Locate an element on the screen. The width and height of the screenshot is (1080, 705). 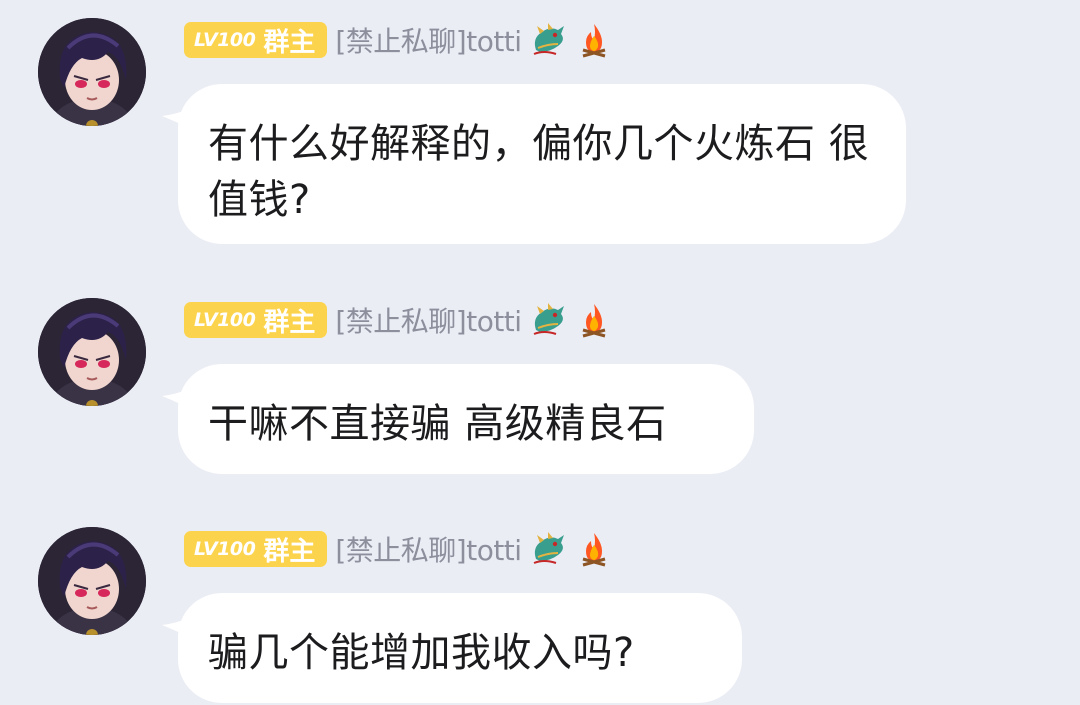
message-bubble: 干嘛不直接骗 高级精良石 is located at coordinates (466, 419).